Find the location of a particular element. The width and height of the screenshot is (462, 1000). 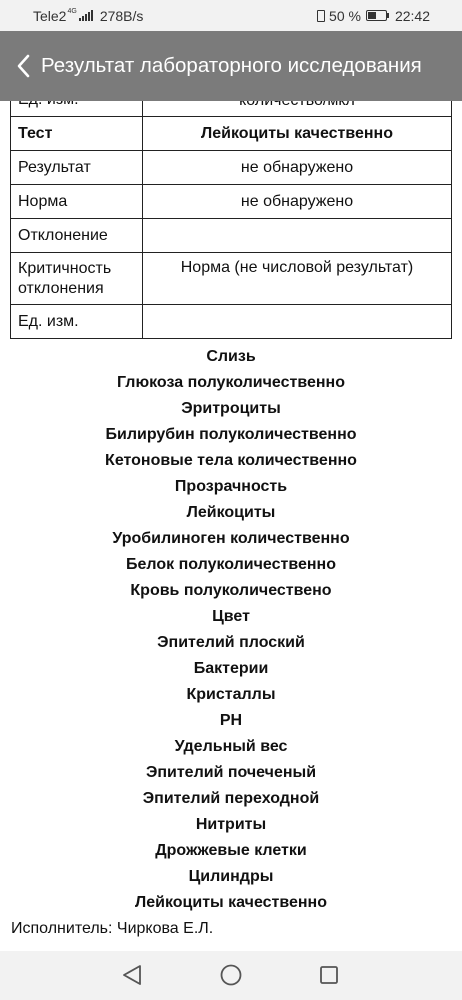

test-title: Лейкоциты качественно is located at coordinates (231, 902).